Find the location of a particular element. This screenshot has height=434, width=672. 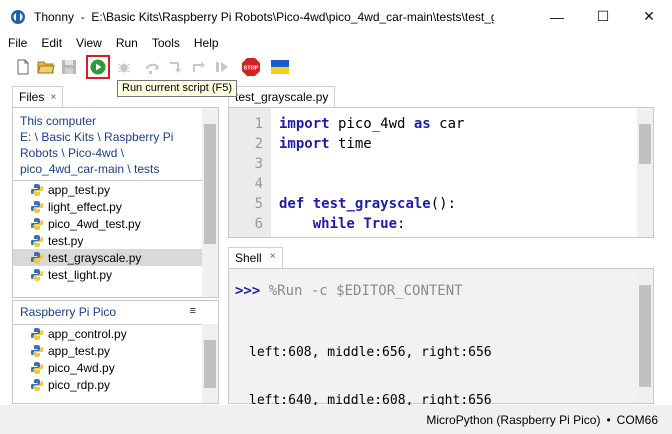

tab-shell: Shell × is located at coordinates (255, 257).